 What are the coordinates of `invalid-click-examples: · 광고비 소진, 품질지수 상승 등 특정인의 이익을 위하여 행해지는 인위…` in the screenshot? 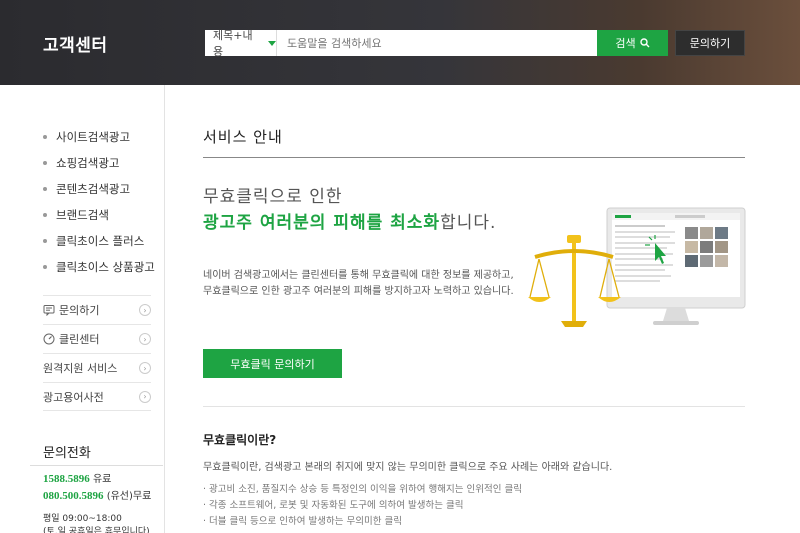 It's located at (362, 505).